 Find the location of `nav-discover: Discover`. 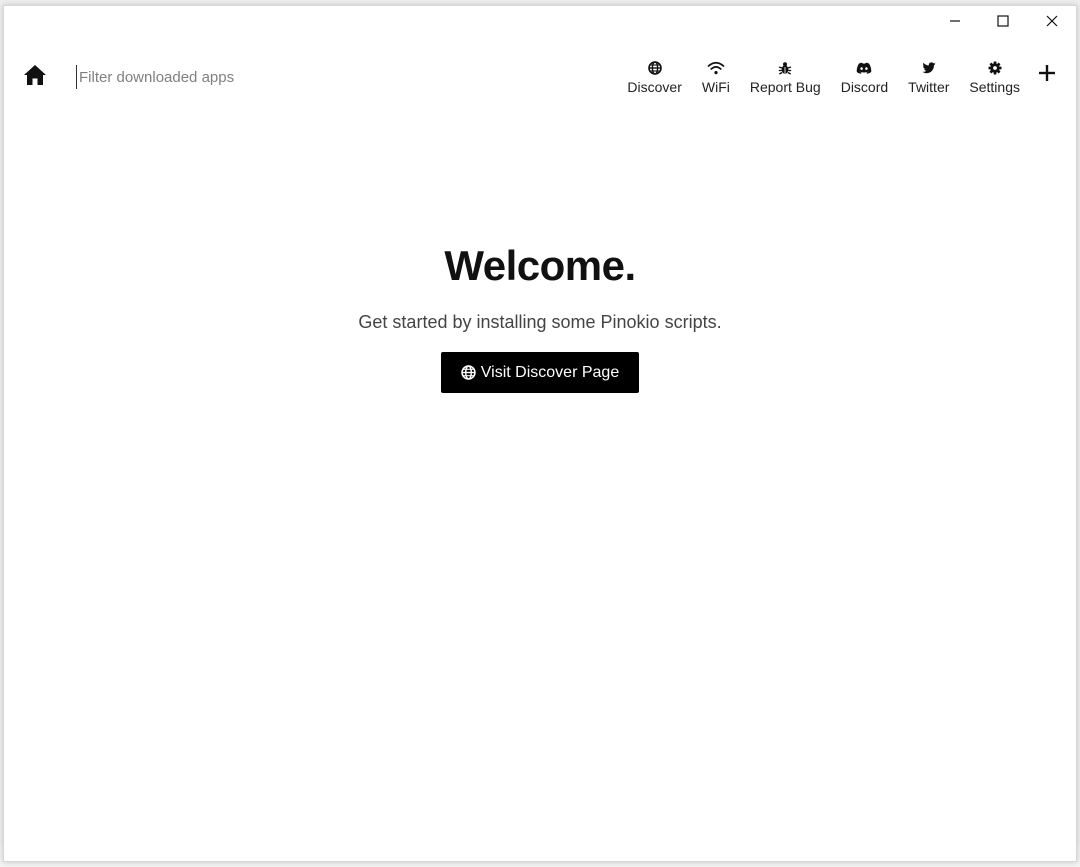

nav-discover: Discover is located at coordinates (654, 77).